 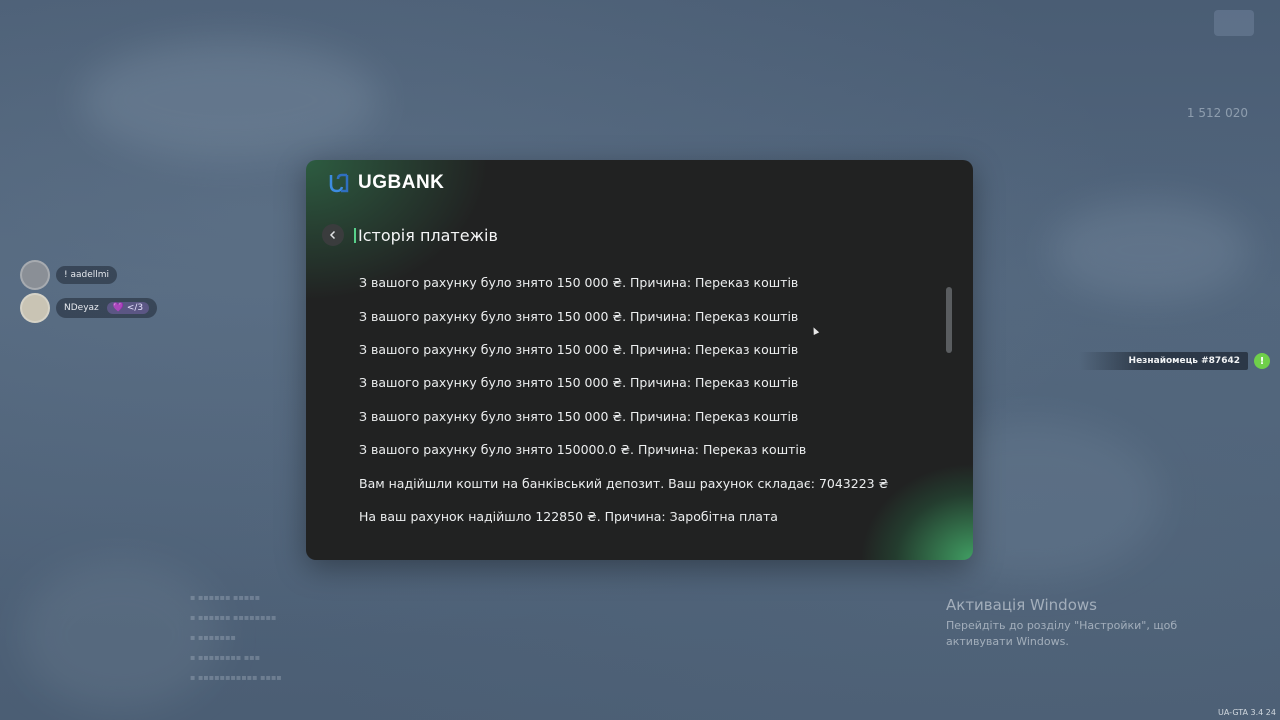 I want to click on stranger-tag: Незнайомець #87642 !, so click(x=1174, y=361).